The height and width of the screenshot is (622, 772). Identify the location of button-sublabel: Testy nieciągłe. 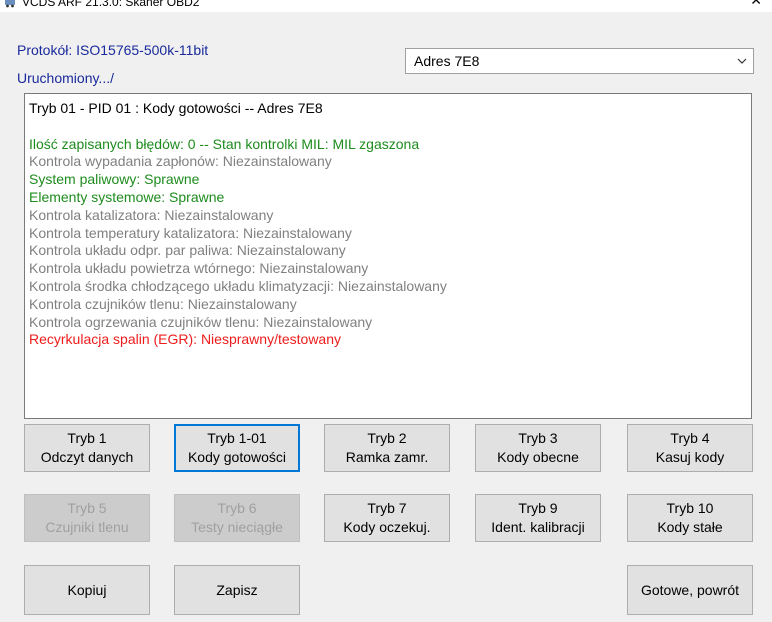
(237, 527).